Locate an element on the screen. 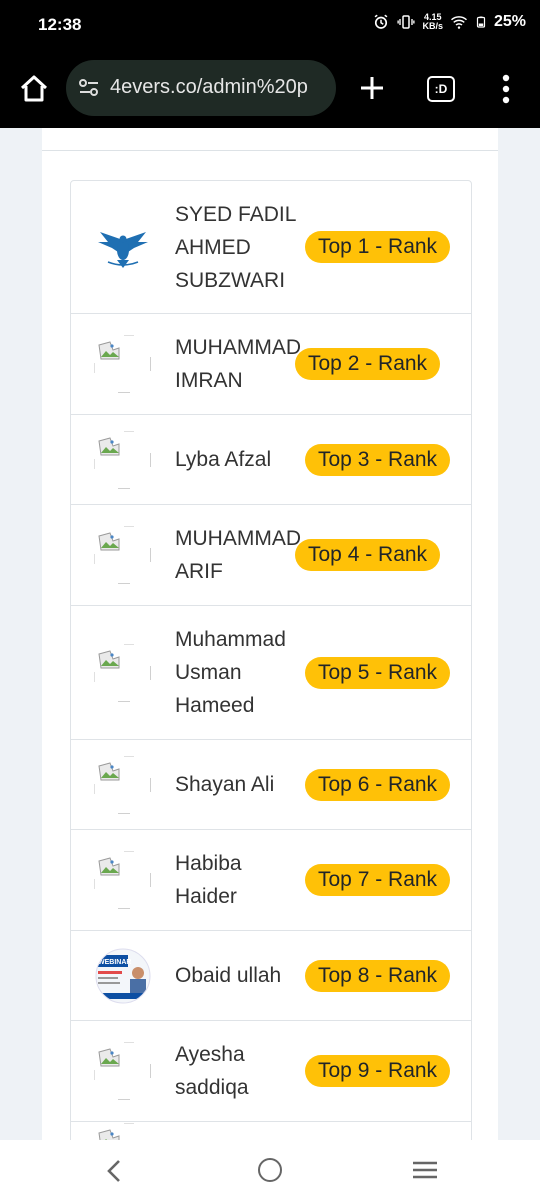 This screenshot has width=540, height=1200. address-bar: 4evers.co/admin%20p is located at coordinates (201, 88).